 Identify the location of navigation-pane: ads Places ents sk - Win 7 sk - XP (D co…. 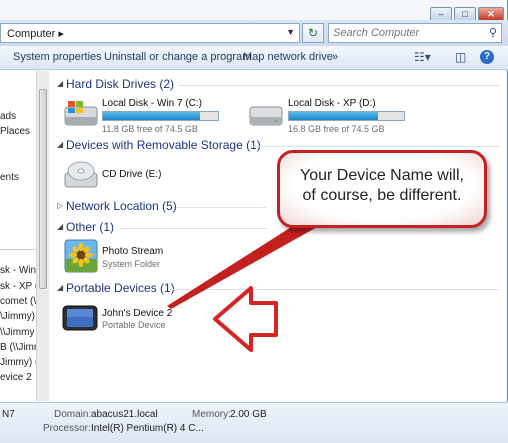
(18, 236).